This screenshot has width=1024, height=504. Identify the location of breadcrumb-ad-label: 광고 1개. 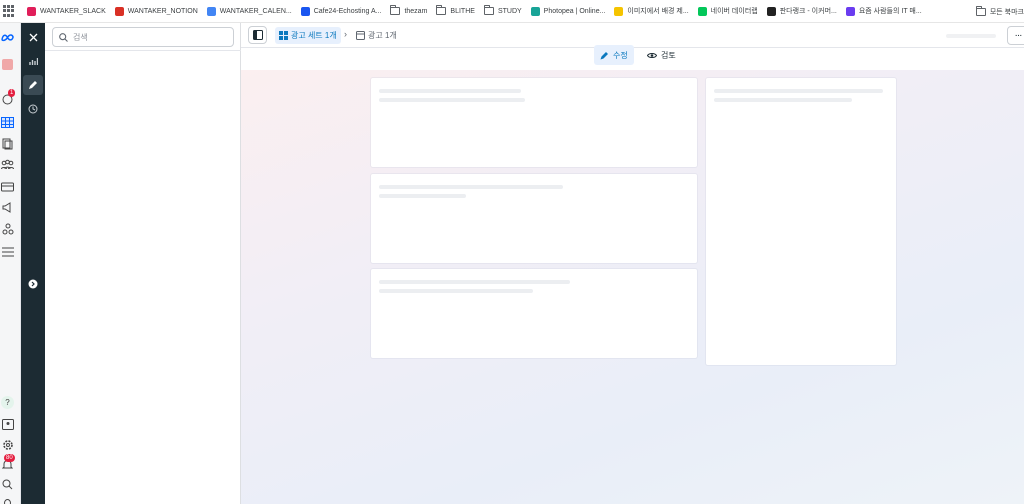
(382, 35).